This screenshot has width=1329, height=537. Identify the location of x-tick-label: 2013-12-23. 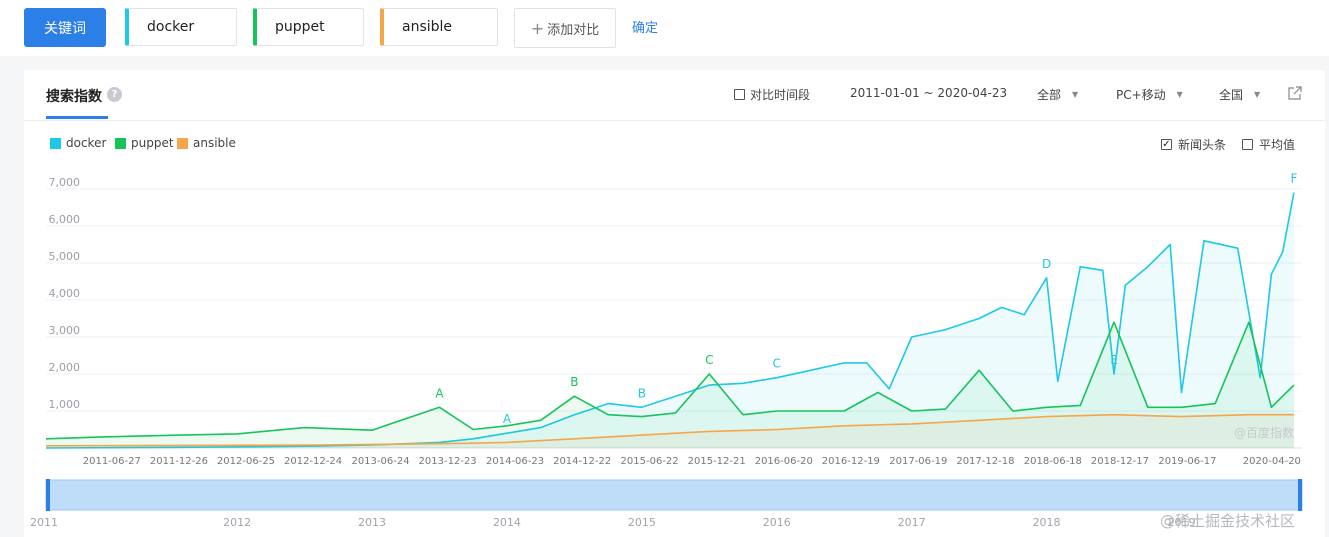
(448, 461).